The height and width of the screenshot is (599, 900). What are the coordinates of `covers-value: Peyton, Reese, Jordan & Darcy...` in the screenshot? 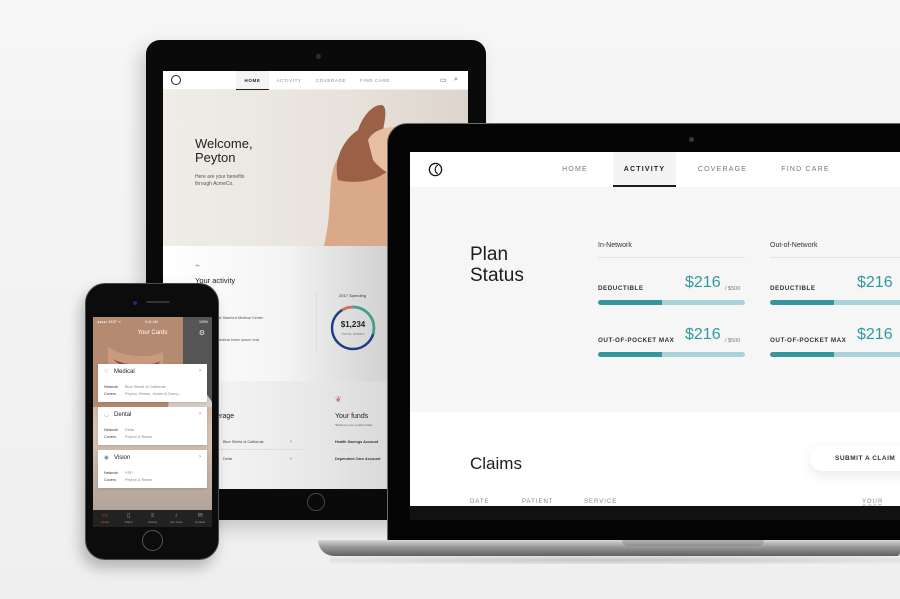 It's located at (153, 394).